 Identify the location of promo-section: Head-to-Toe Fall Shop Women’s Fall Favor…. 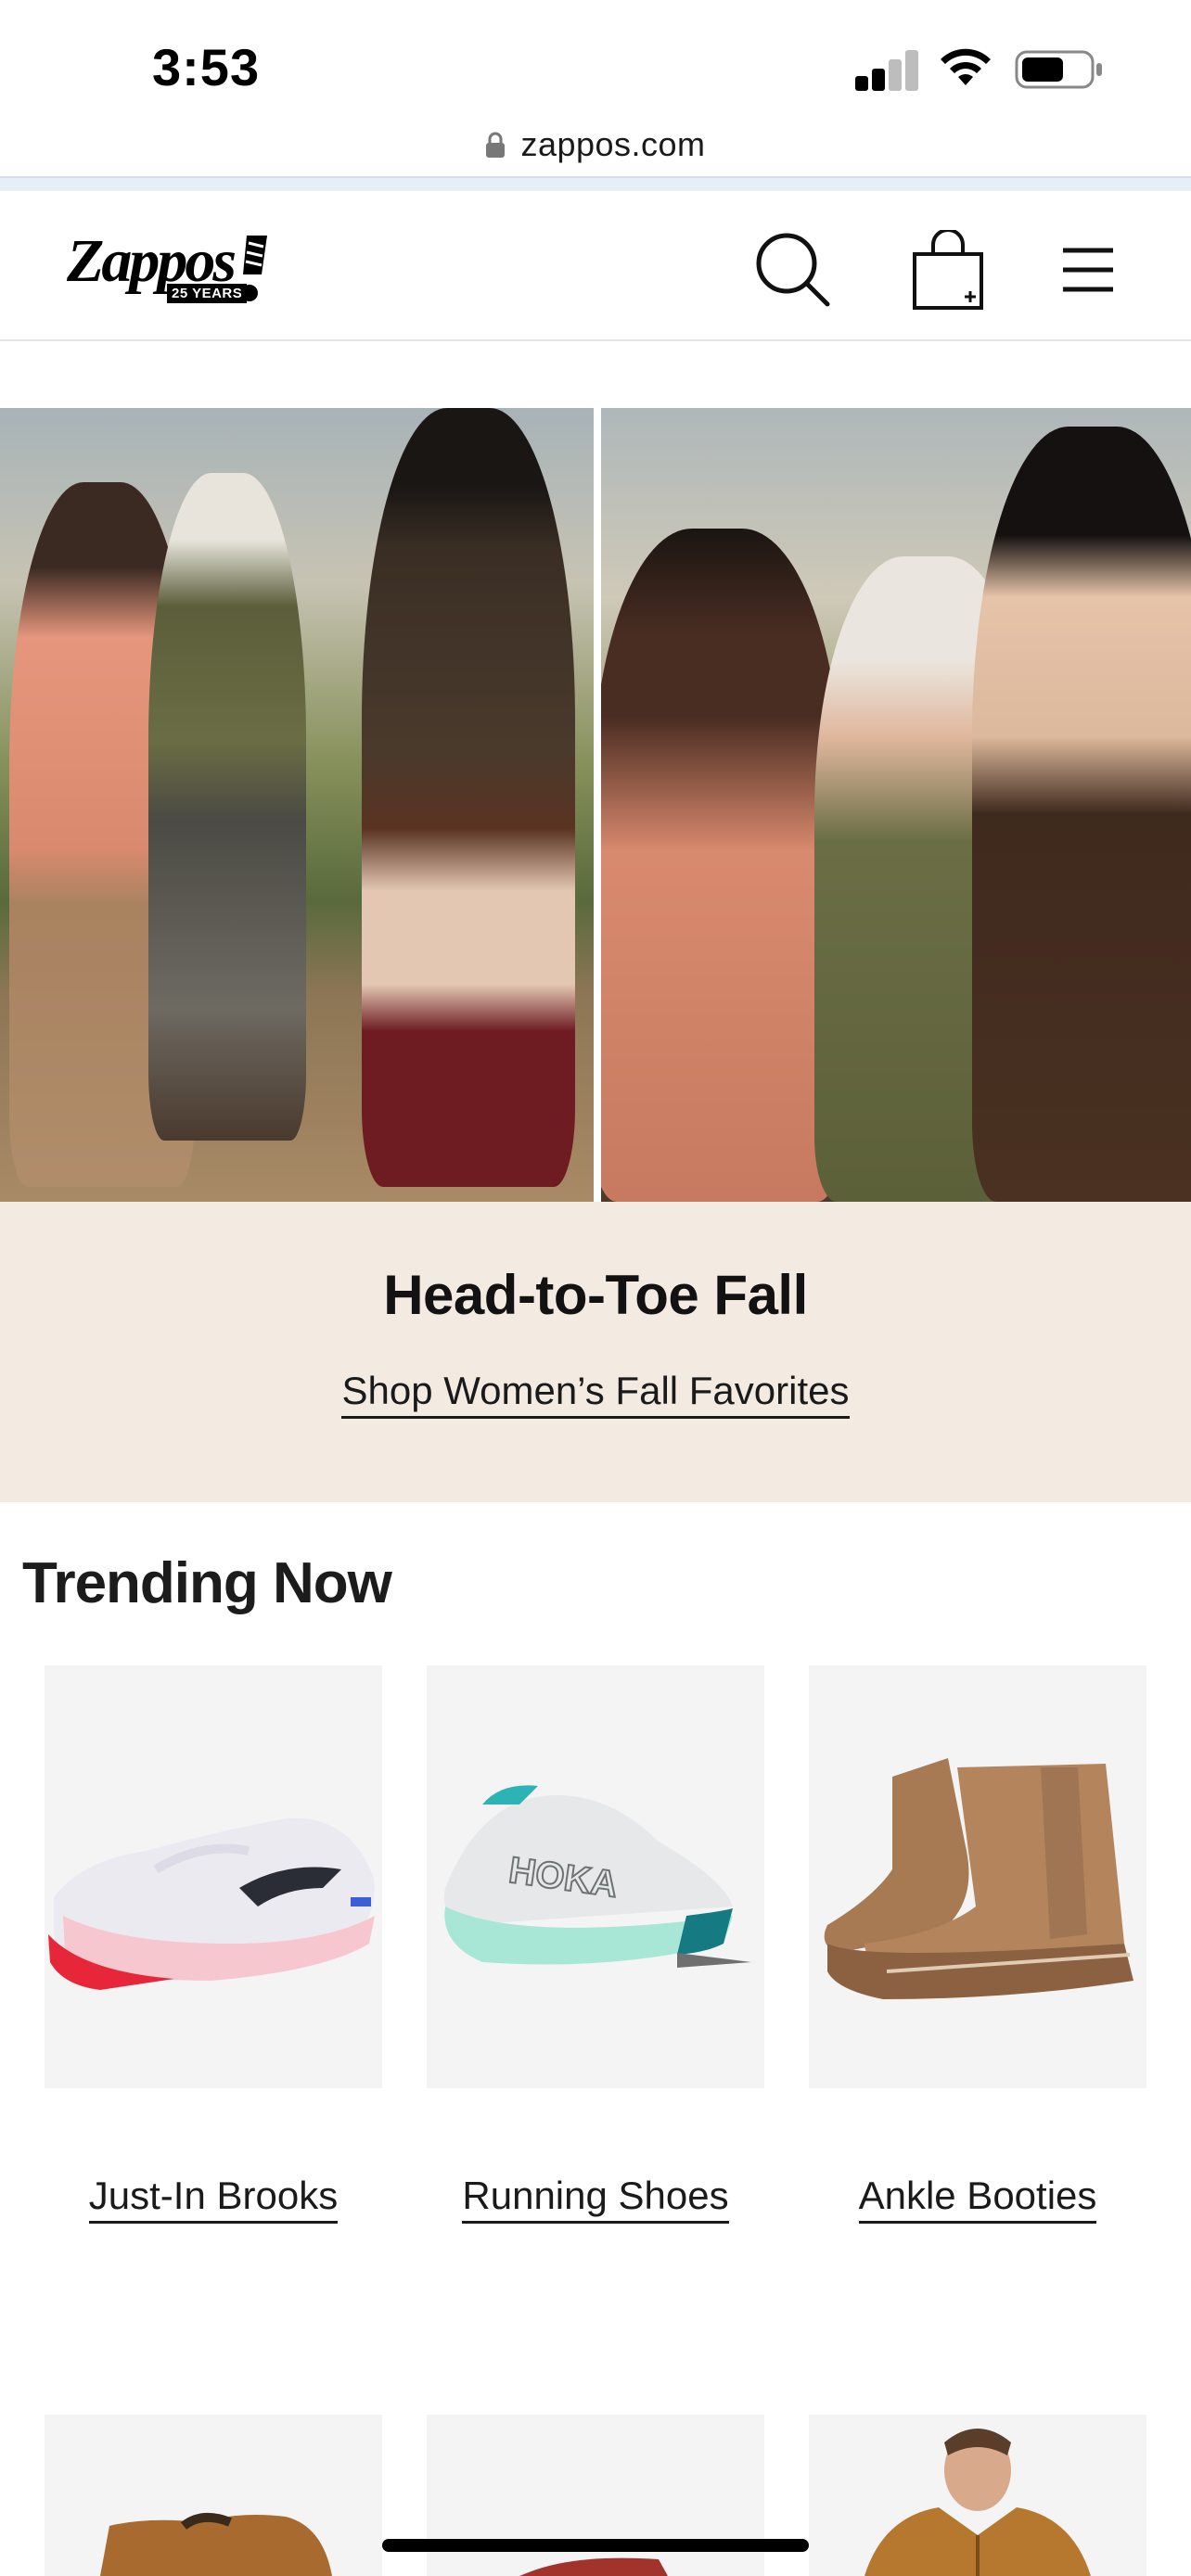
(595, 1352).